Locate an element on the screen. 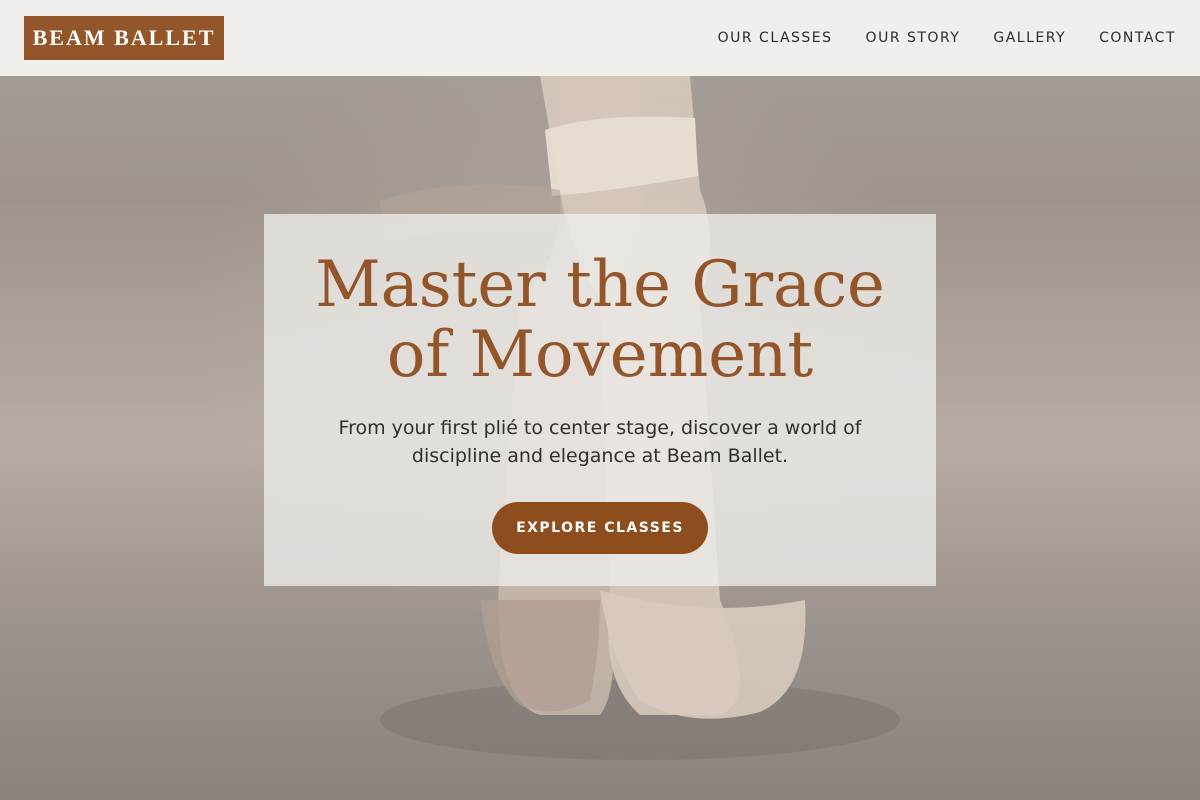 The height and width of the screenshot is (800, 1200). brand-logo: BEAM BALLET is located at coordinates (124, 38).